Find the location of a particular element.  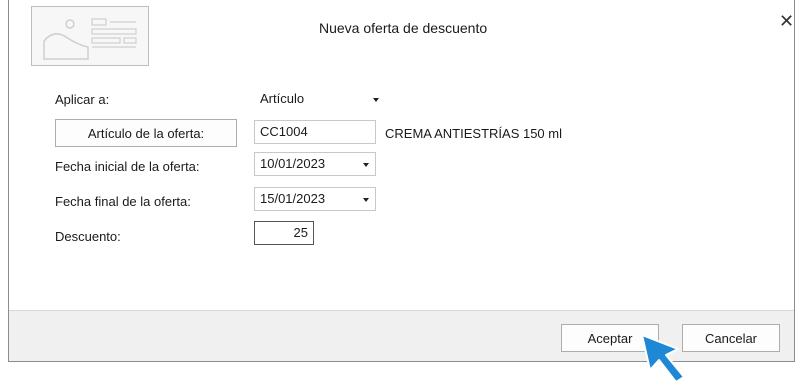

dialog-title: Nueva oferta de descuento is located at coordinates (403, 28).